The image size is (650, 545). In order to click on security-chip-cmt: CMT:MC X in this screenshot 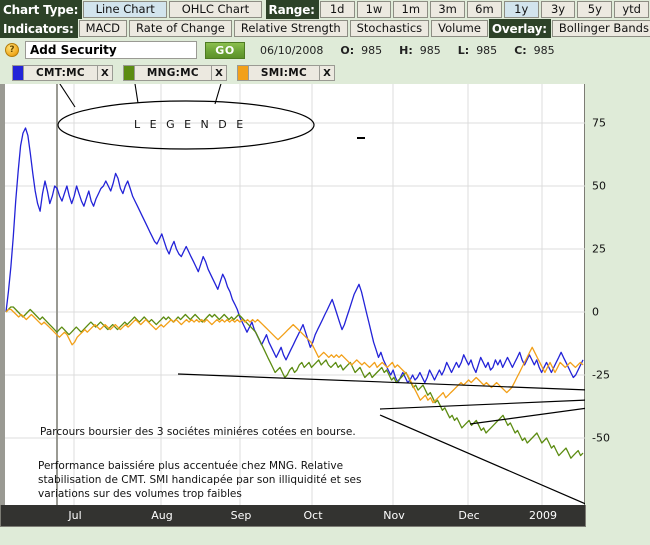, I will do `click(62, 73)`.